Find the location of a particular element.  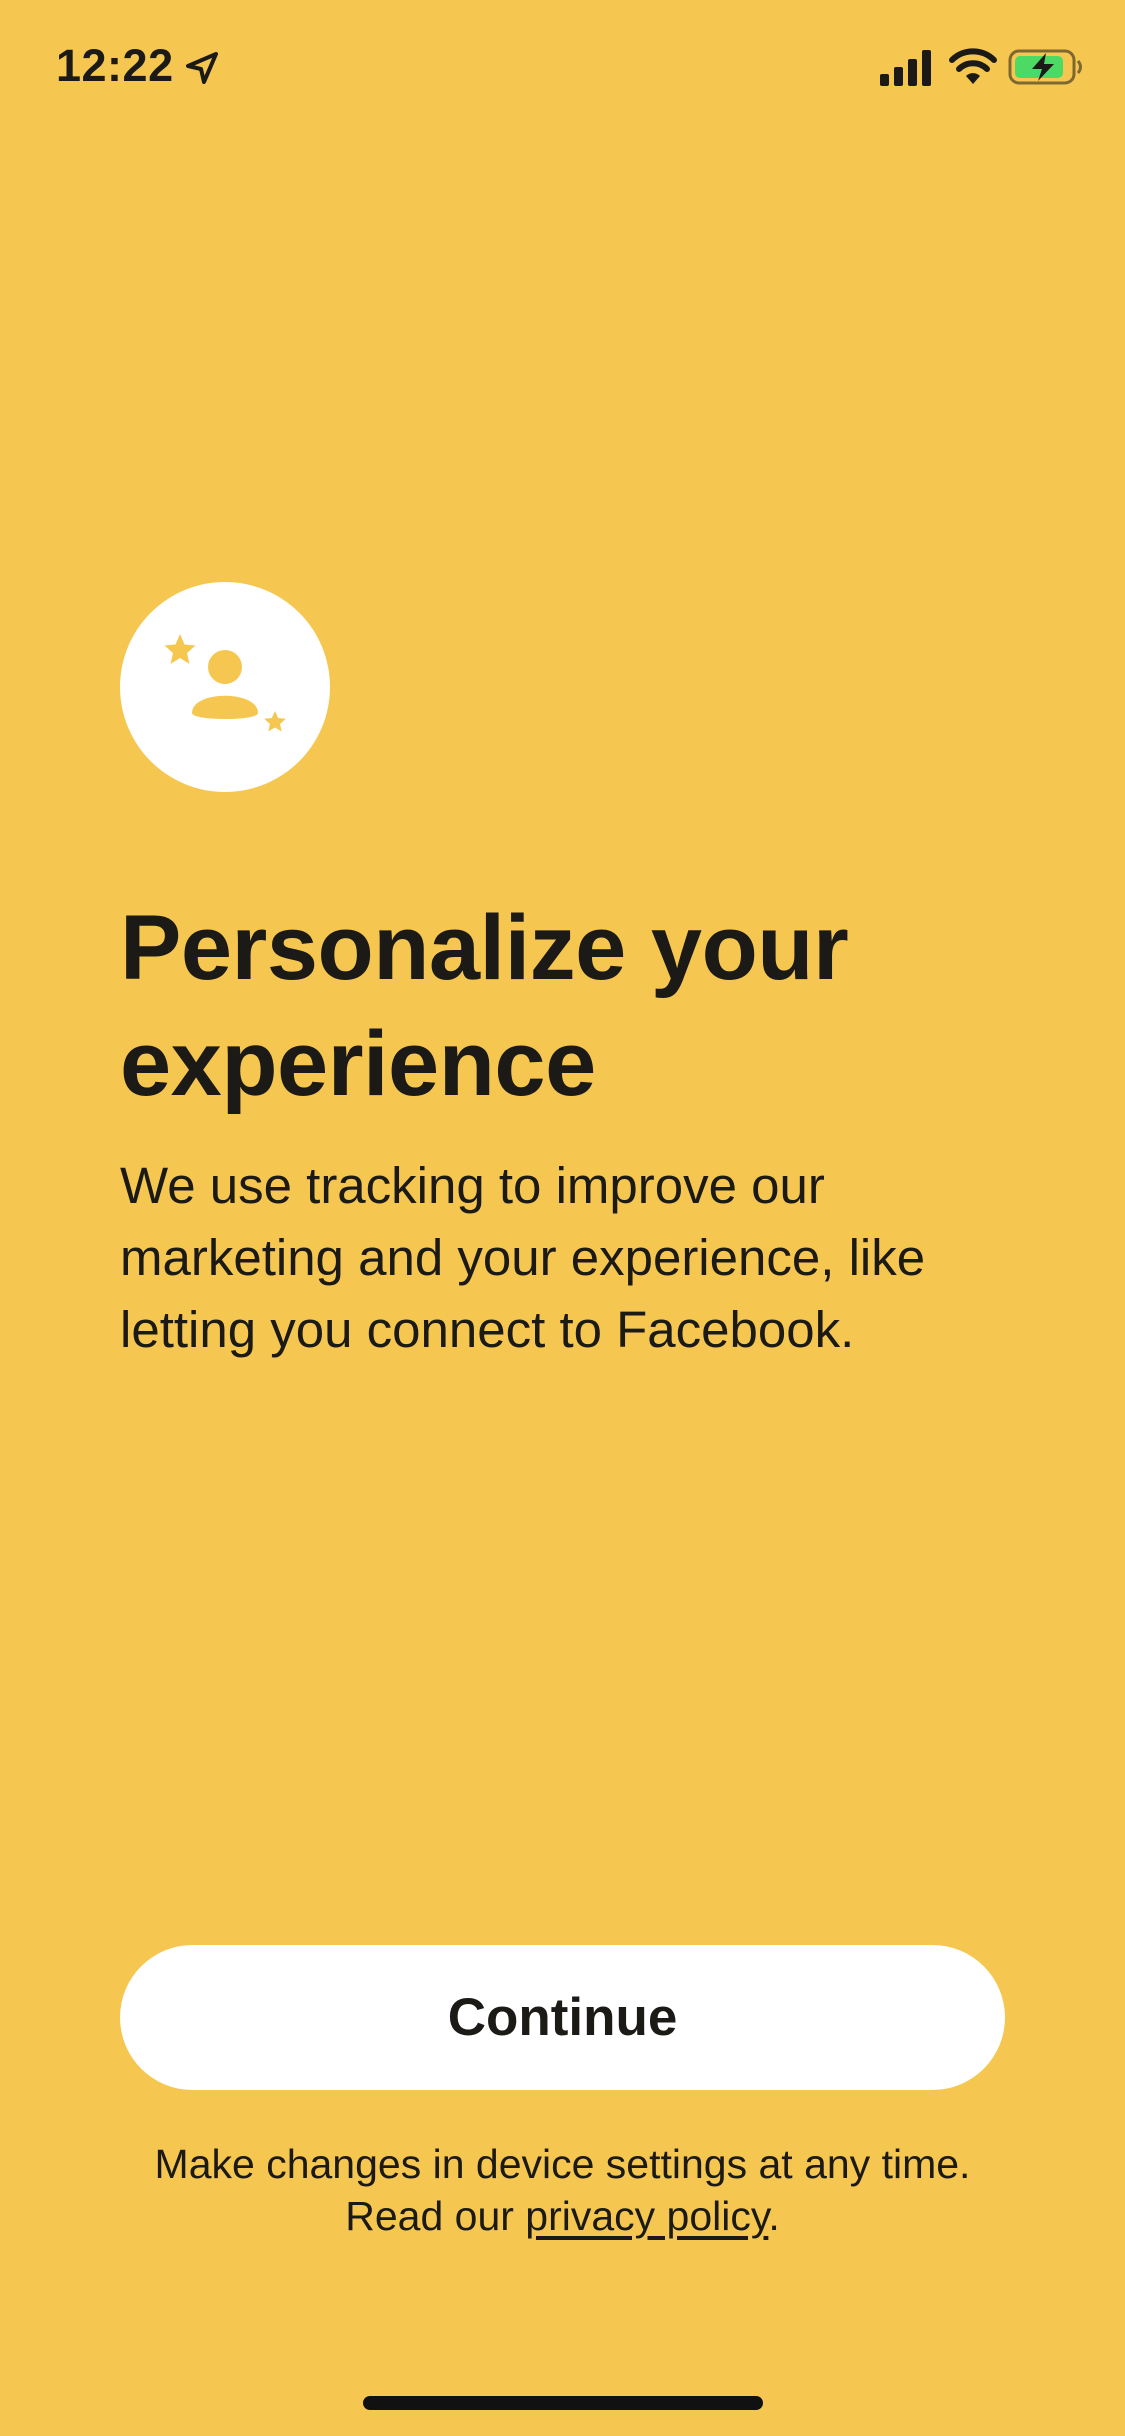

privacy-note-prefix: Read our is located at coordinates (435, 2216).